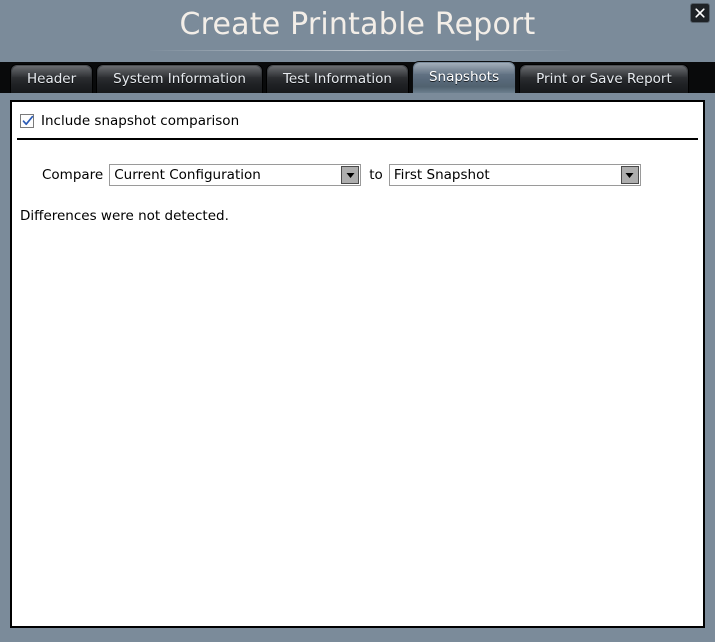 The height and width of the screenshot is (642, 715). I want to click on comparison-status-text: Differences were not detected., so click(124, 216).